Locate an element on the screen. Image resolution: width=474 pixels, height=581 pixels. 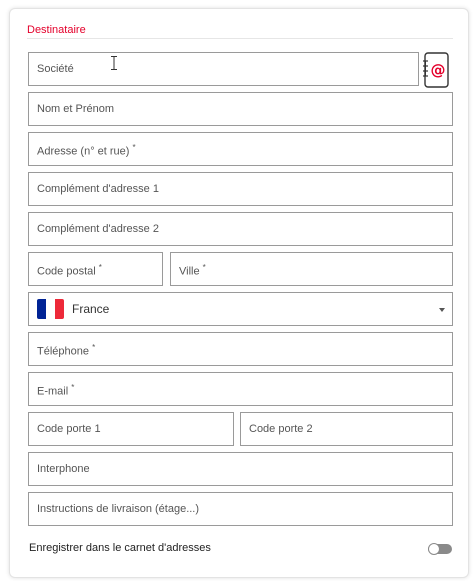
chevron-down-icon is located at coordinates (442, 310).